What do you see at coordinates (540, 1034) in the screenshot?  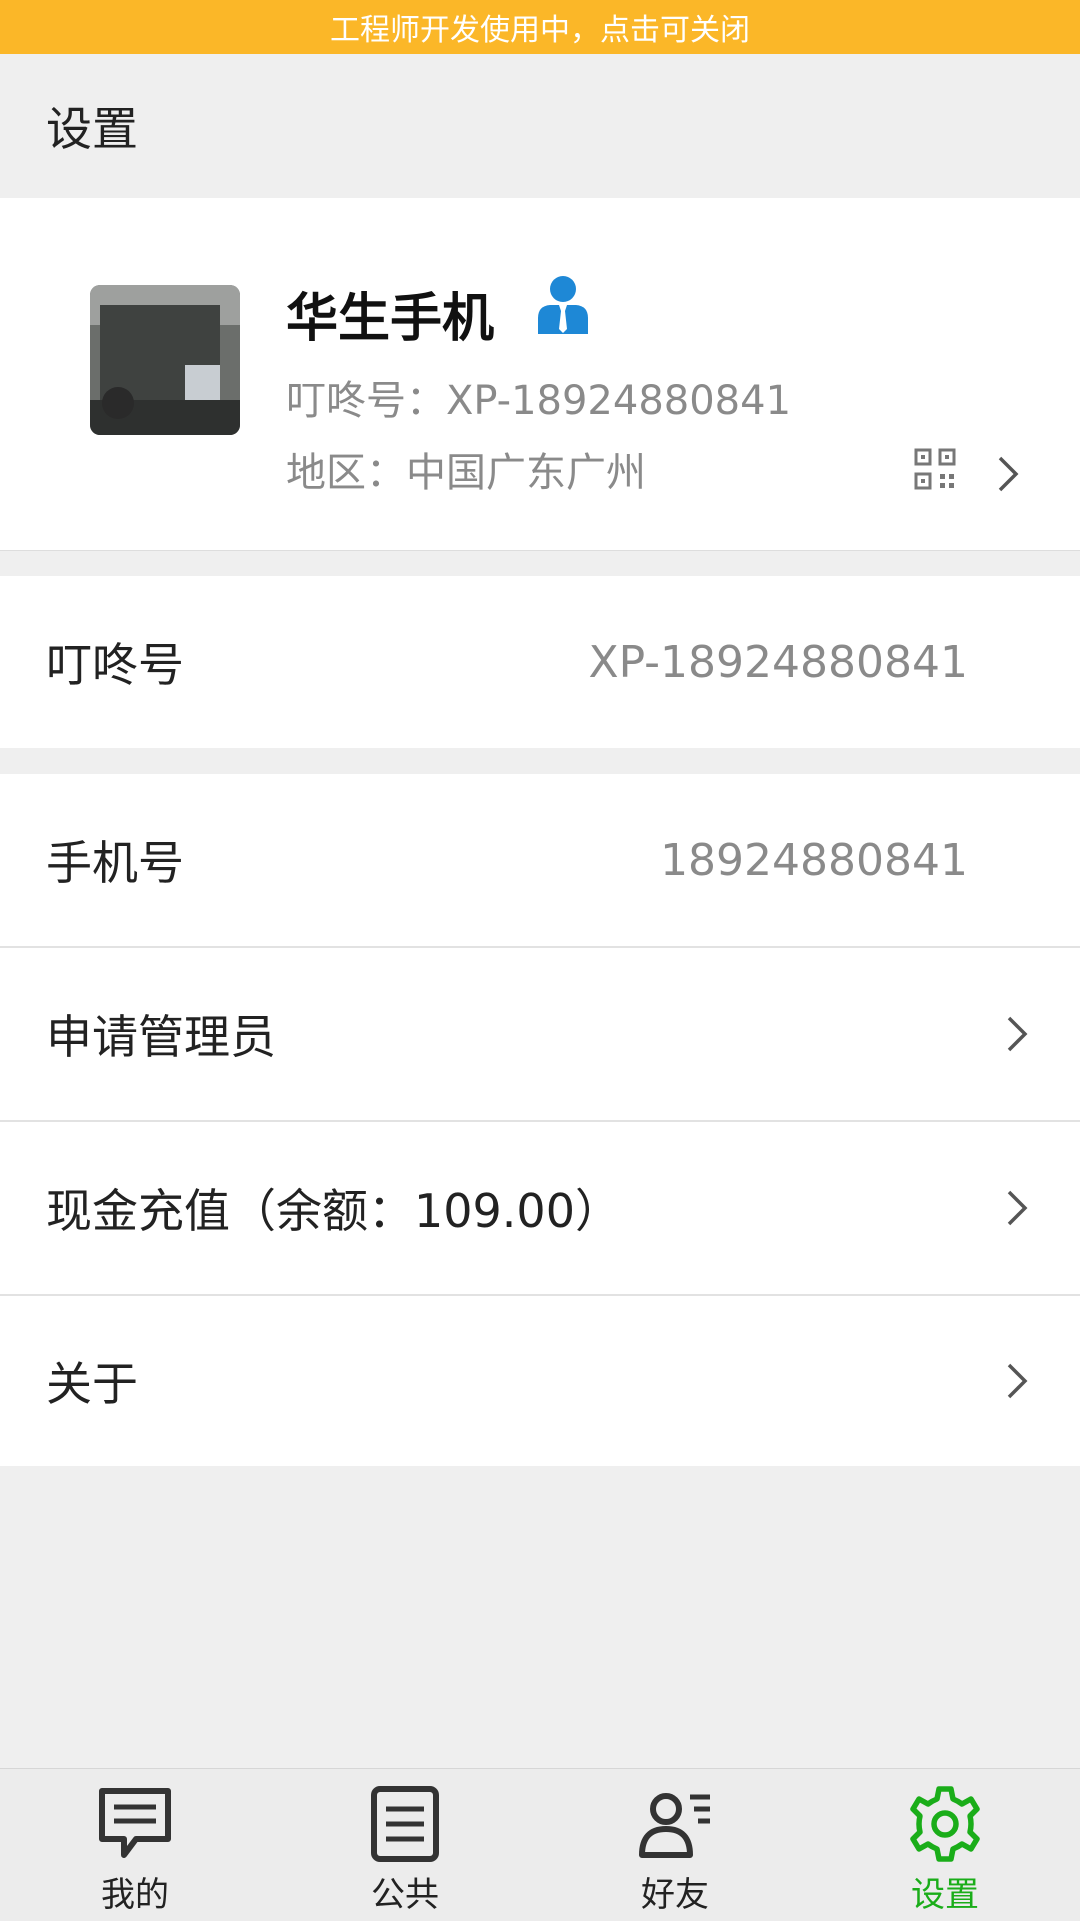 I see `apply-admin-row: 申请管理员` at bounding box center [540, 1034].